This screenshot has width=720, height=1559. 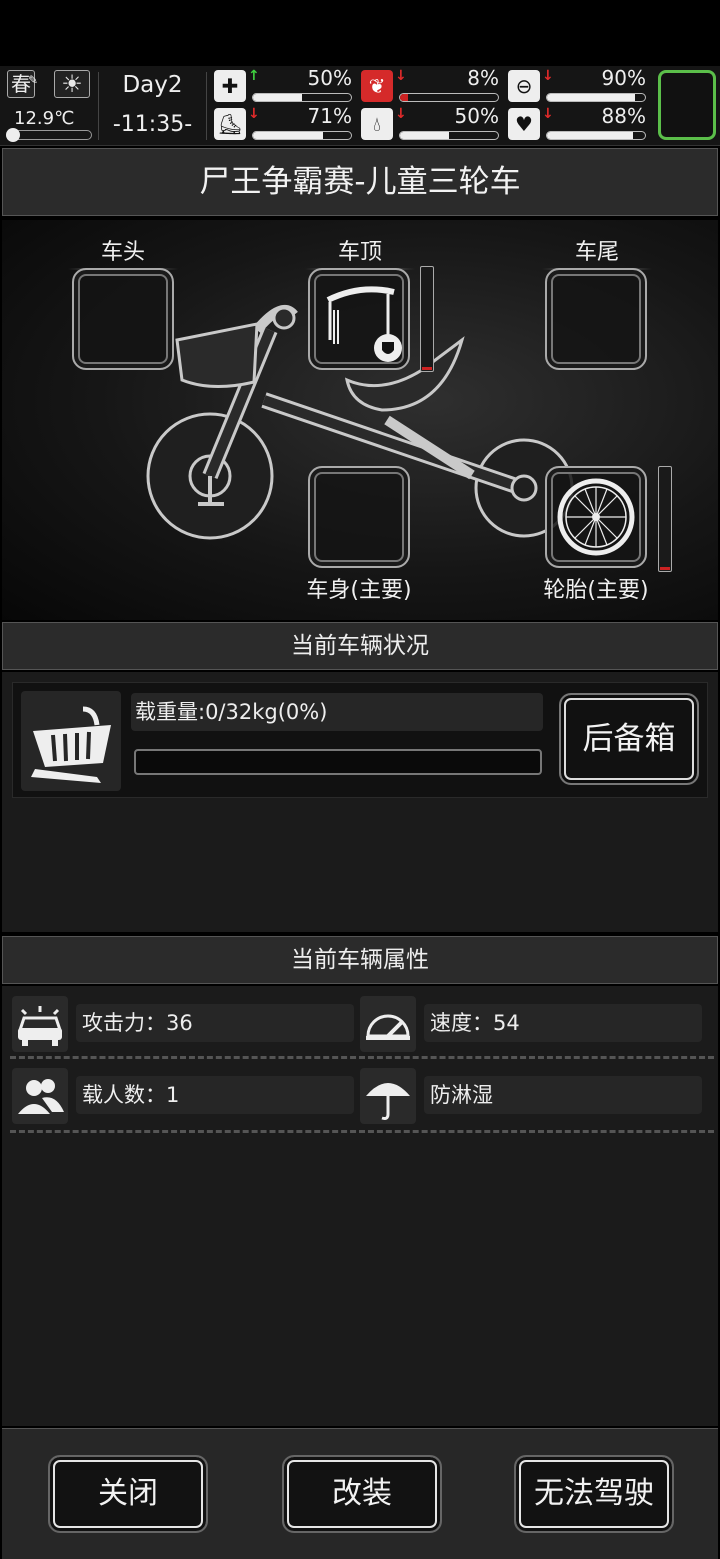 I want to click on slot-label-tail: 车尾, so click(x=597, y=252).